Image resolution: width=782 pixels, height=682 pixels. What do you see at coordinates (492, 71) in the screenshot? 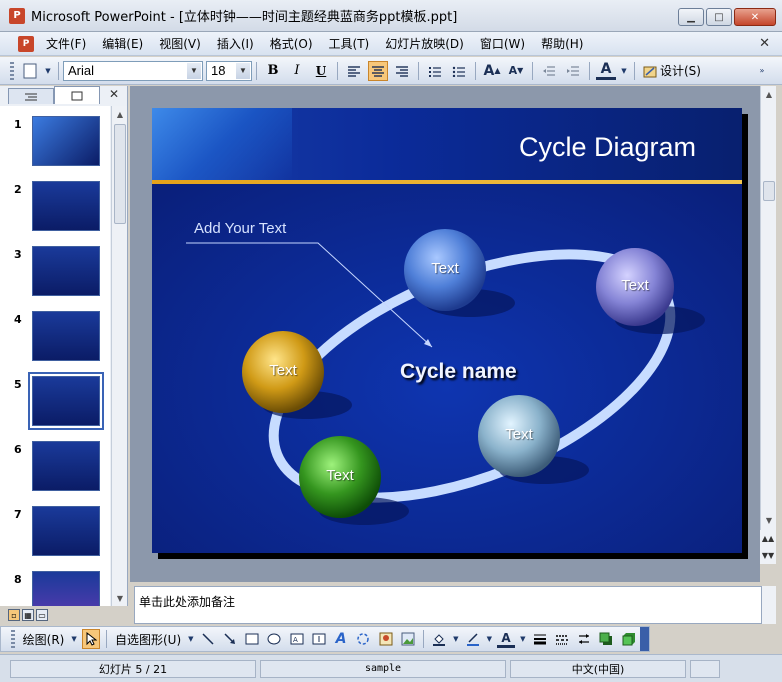
I see `increase-font-icon: A ▲` at bounding box center [492, 71].